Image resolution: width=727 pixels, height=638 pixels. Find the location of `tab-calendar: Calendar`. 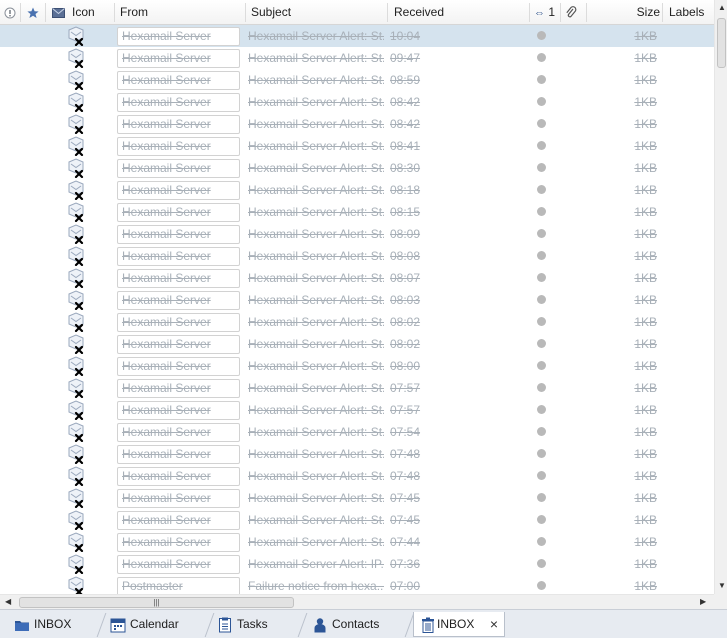

tab-calendar: Calendar is located at coordinates (157, 624).